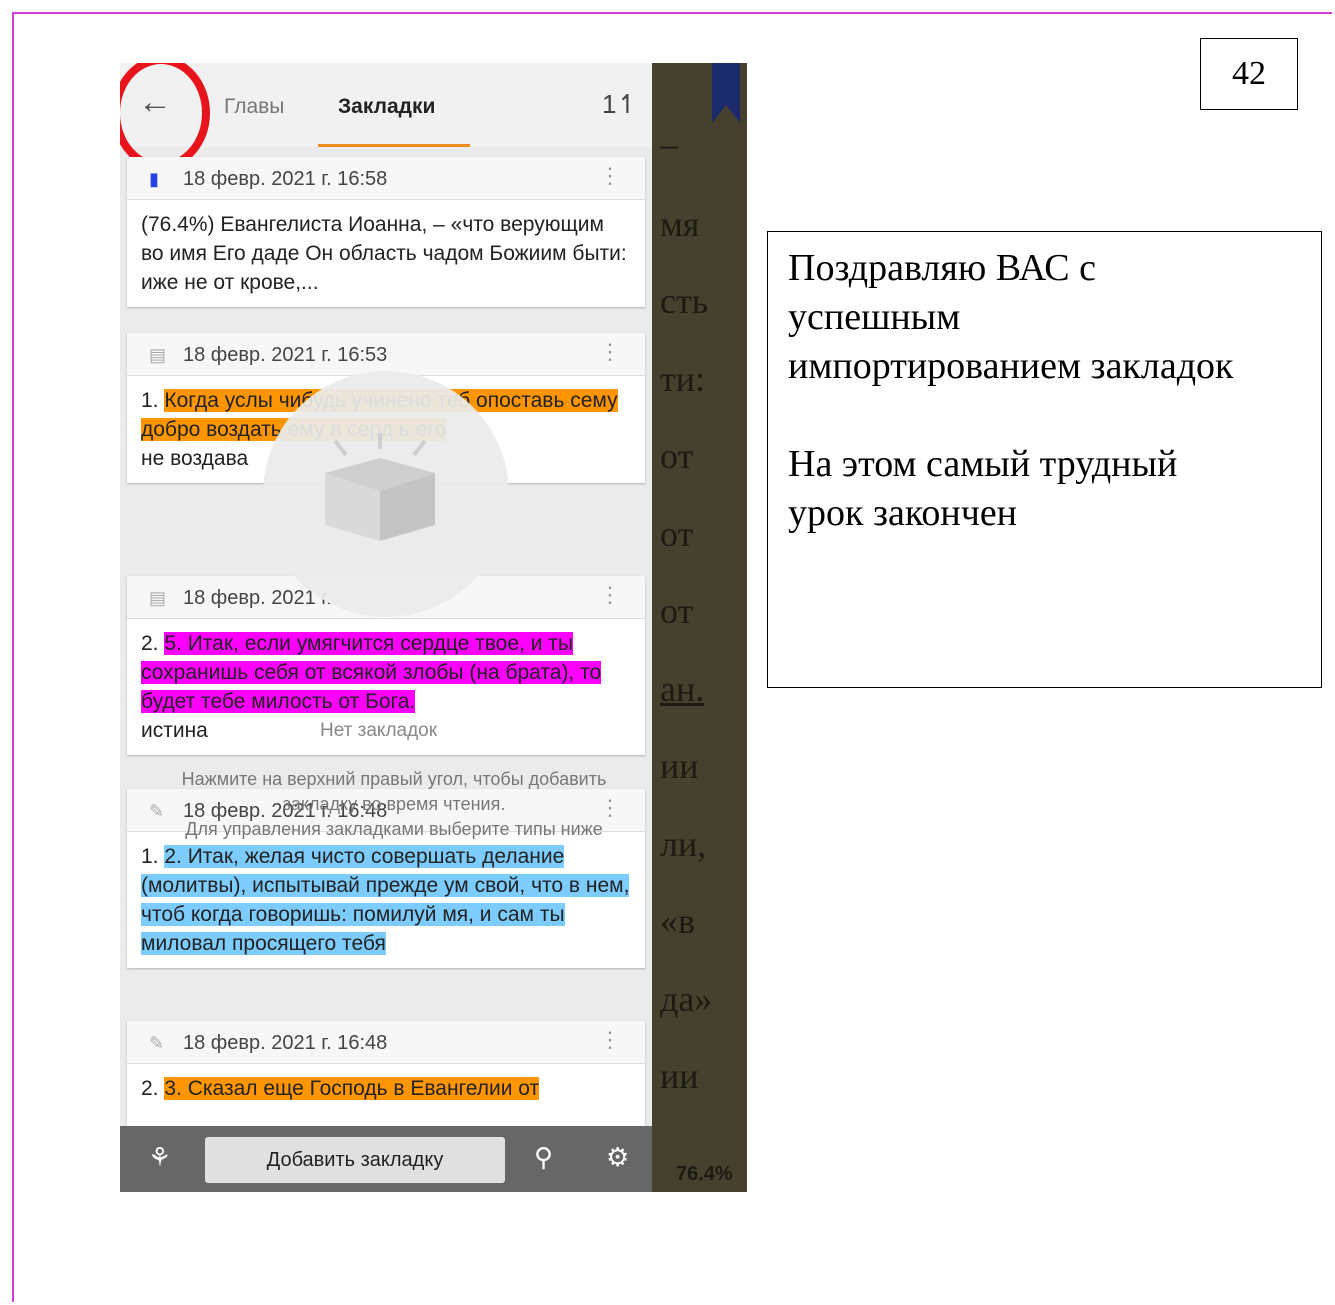  I want to click on filter-types-icon: ⚘, so click(159, 1157).